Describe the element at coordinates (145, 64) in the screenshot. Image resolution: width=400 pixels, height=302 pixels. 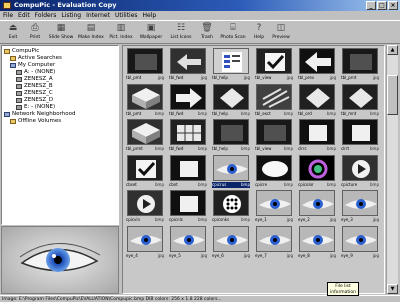
I see `thumbnail-item: tbl_pmt jpg` at that location.